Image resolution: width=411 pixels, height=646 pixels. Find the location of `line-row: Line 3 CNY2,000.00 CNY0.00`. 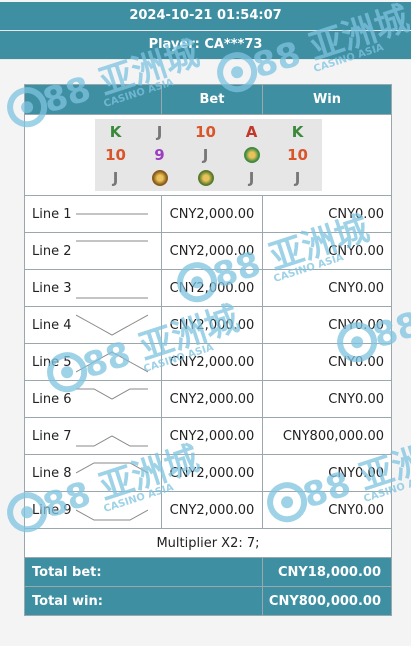

line-row: Line 3 CNY2,000.00 CNY0.00 is located at coordinates (208, 288).